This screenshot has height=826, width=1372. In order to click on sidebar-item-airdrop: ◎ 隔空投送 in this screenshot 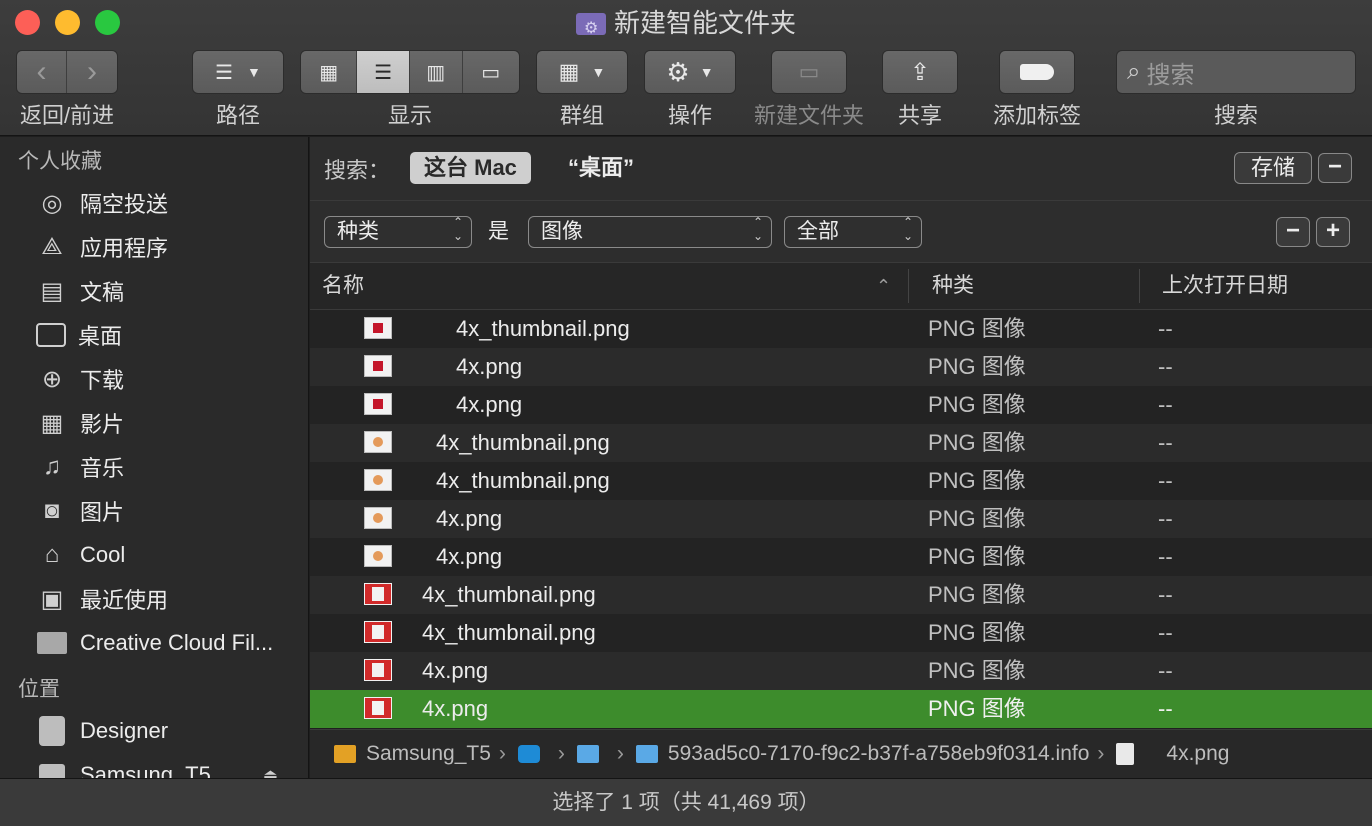, I will do `click(154, 203)`.